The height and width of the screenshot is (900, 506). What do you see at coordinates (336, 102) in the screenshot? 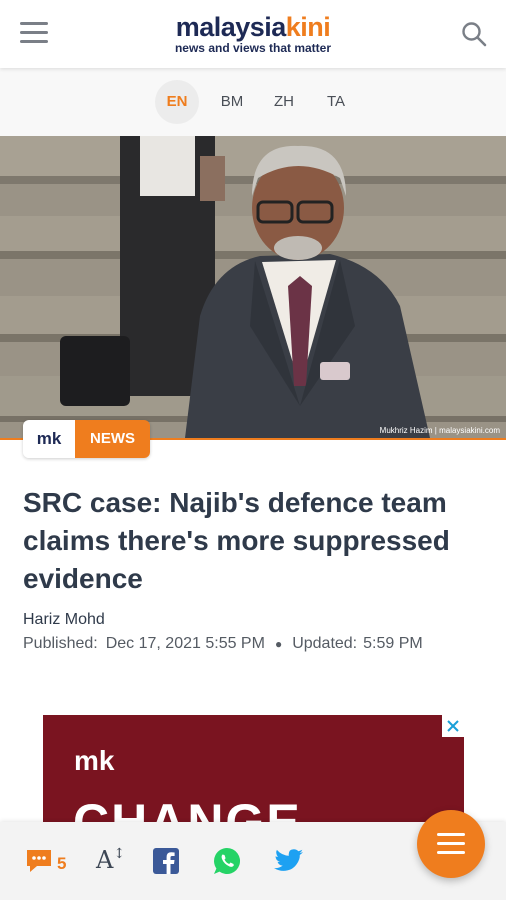
I see `language-tab-ta: TA` at bounding box center [336, 102].